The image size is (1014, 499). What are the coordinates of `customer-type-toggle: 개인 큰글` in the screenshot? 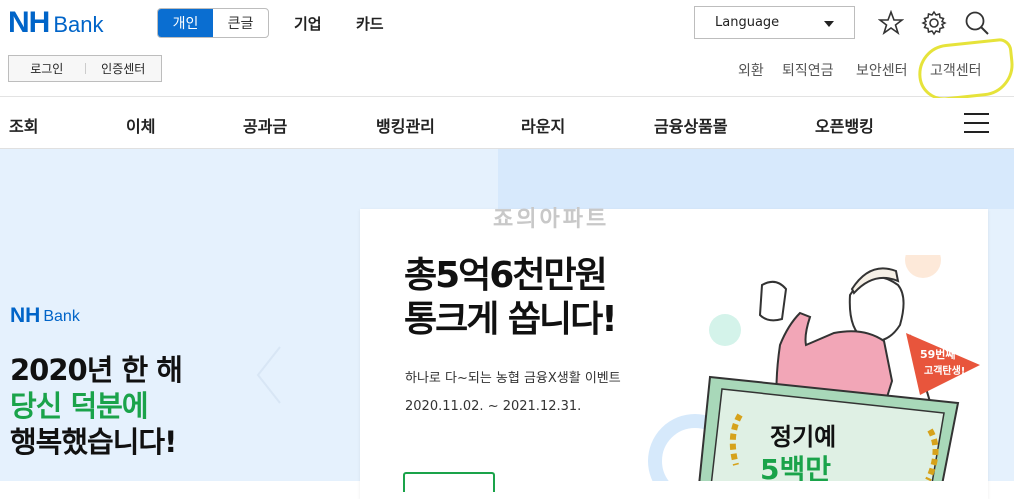 It's located at (213, 23).